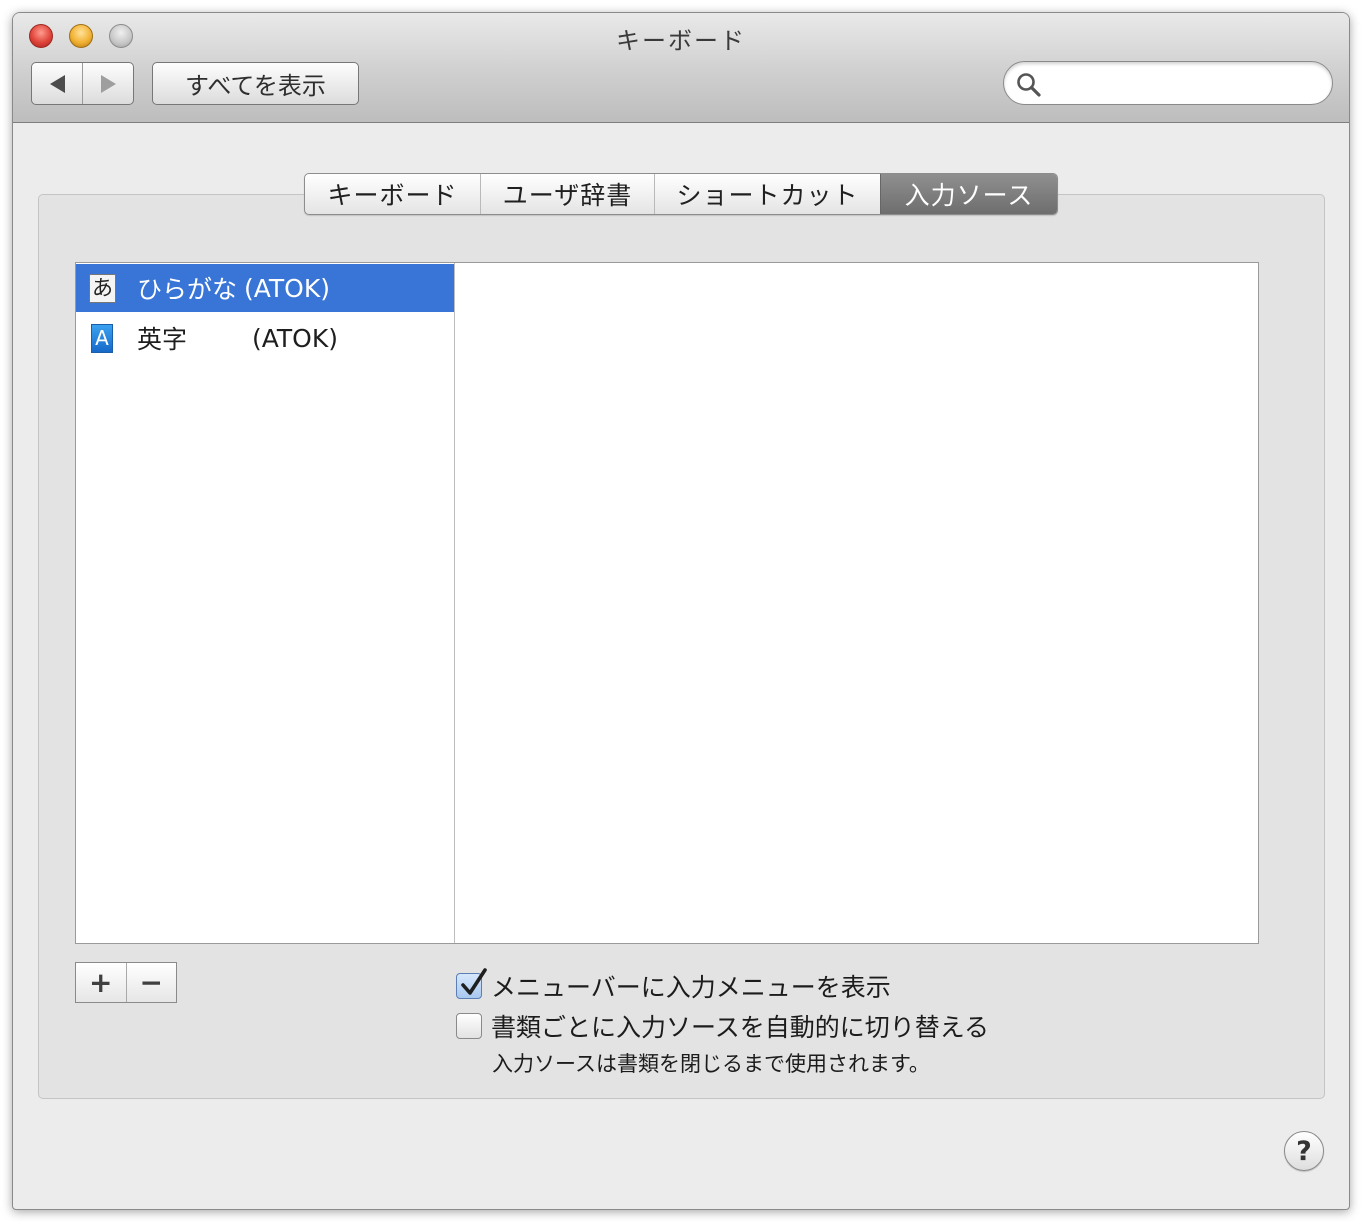 The image size is (1362, 1222). What do you see at coordinates (968, 194) in the screenshot?
I see `tab-input-sources: 入力ソース` at bounding box center [968, 194].